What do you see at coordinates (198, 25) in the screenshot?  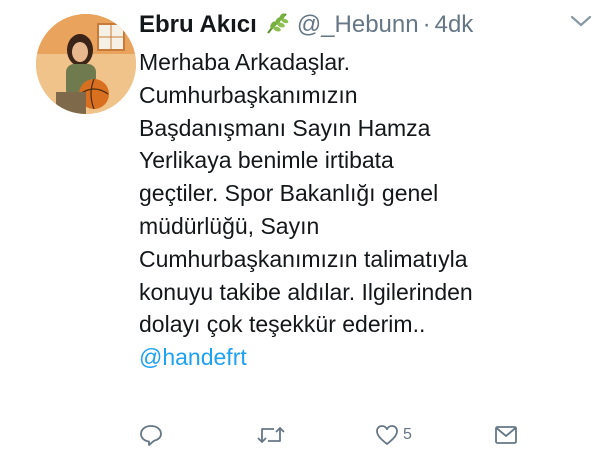 I see `author-name: Ebru Akıcı` at bounding box center [198, 25].